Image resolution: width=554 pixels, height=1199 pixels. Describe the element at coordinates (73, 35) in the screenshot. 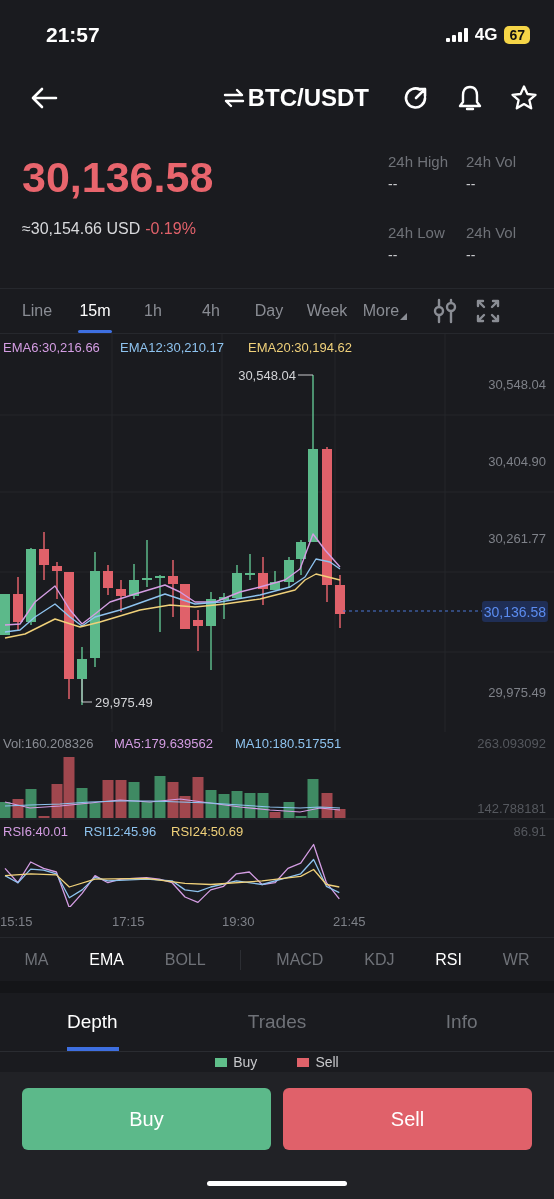

I see `status-time: 21:57` at that location.